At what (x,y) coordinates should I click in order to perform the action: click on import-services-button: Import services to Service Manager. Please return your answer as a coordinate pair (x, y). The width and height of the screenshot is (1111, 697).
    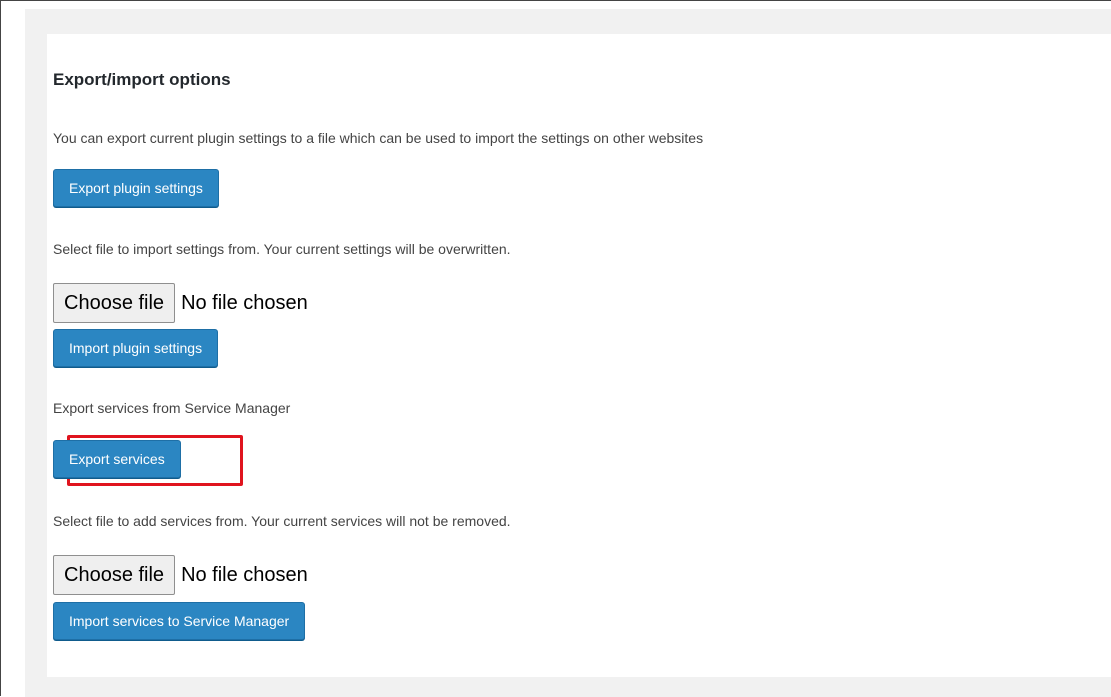
    Looking at the image, I should click on (179, 621).